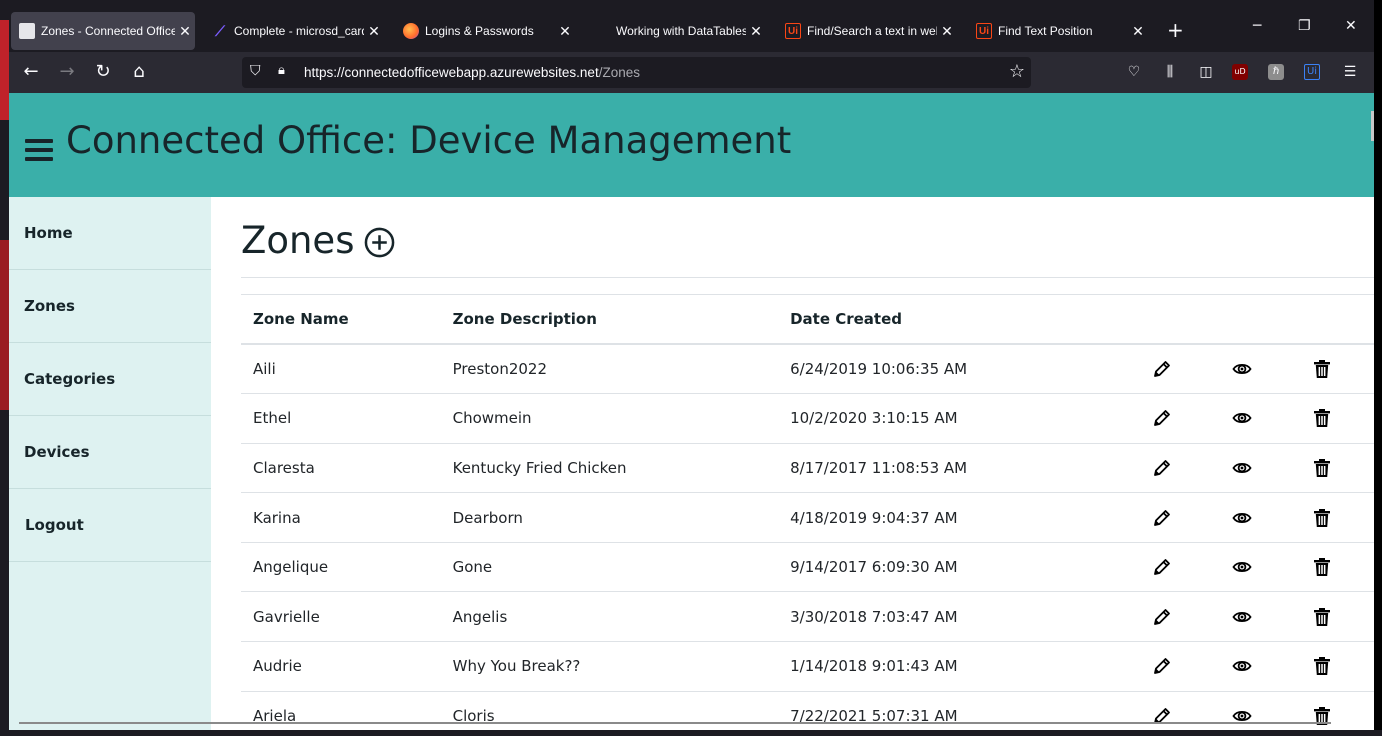  What do you see at coordinates (411, 31) in the screenshot?
I see `firefox-icon` at bounding box center [411, 31].